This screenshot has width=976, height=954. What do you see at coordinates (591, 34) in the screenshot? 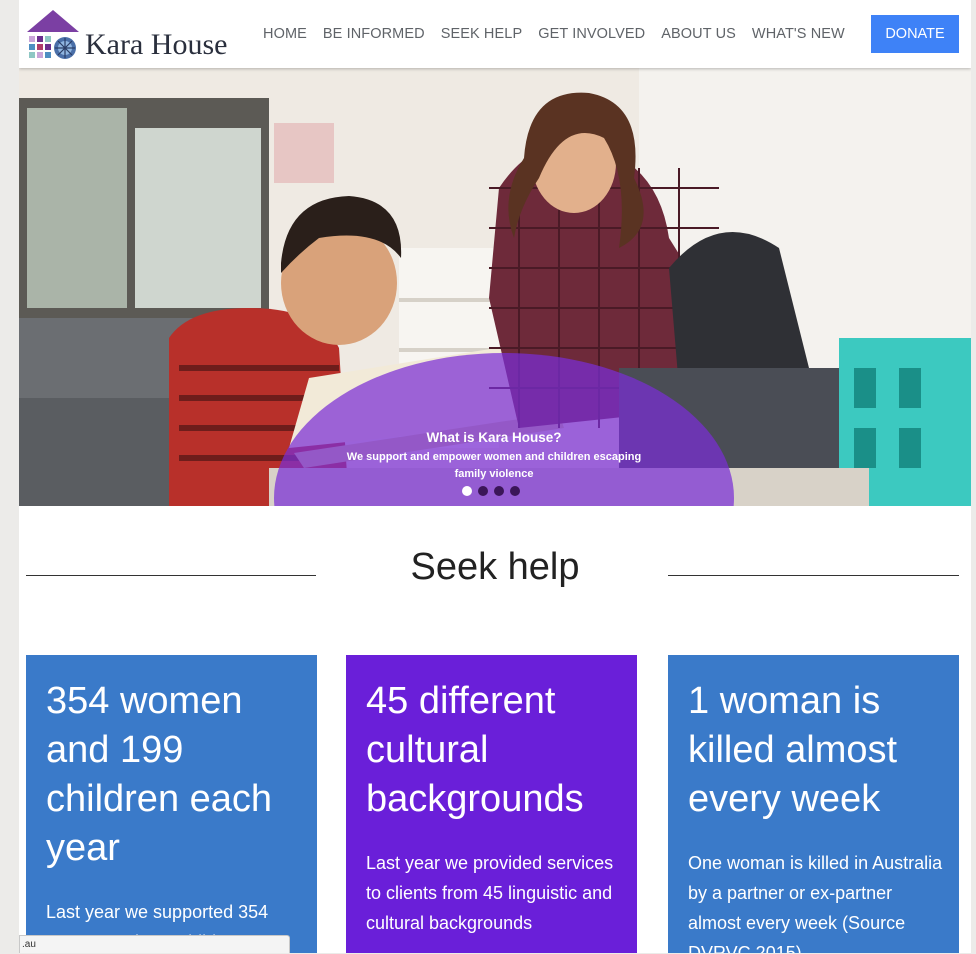
I see `nav-get-involved: GET INVOLVED` at bounding box center [591, 34].